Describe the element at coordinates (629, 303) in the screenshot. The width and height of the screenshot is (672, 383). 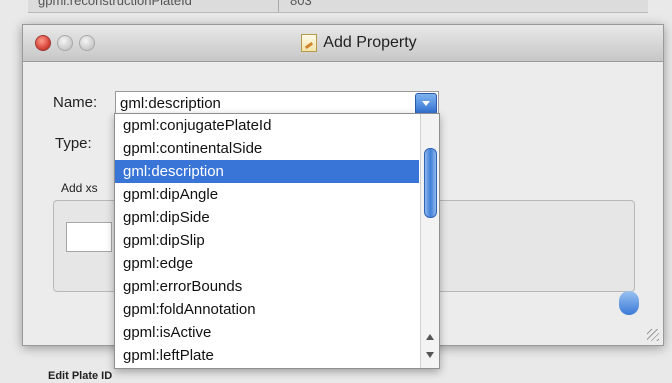
I see `round-action-button` at that location.